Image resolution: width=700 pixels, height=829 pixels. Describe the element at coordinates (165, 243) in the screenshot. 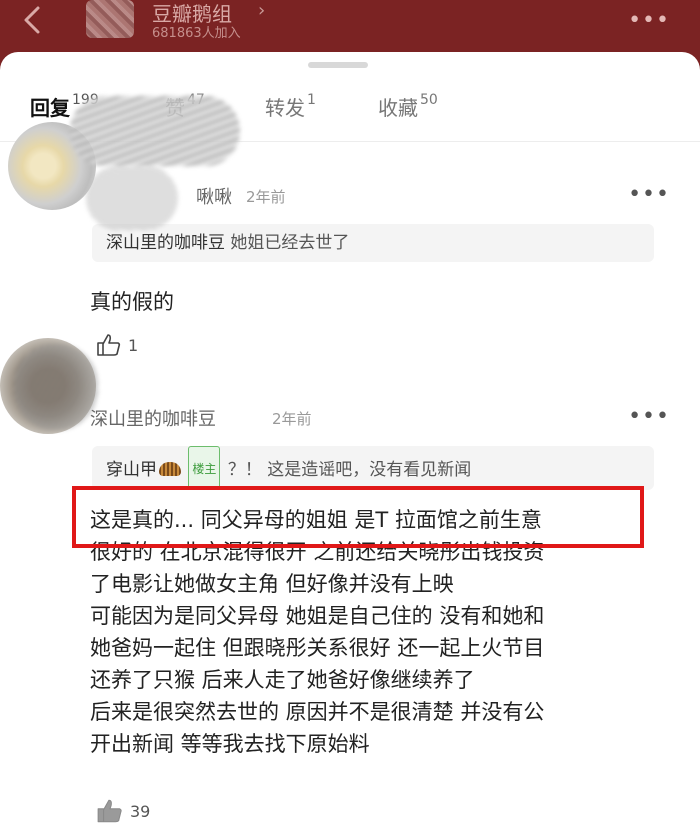

I see `quoted-username: 深山里的咖啡豆` at that location.